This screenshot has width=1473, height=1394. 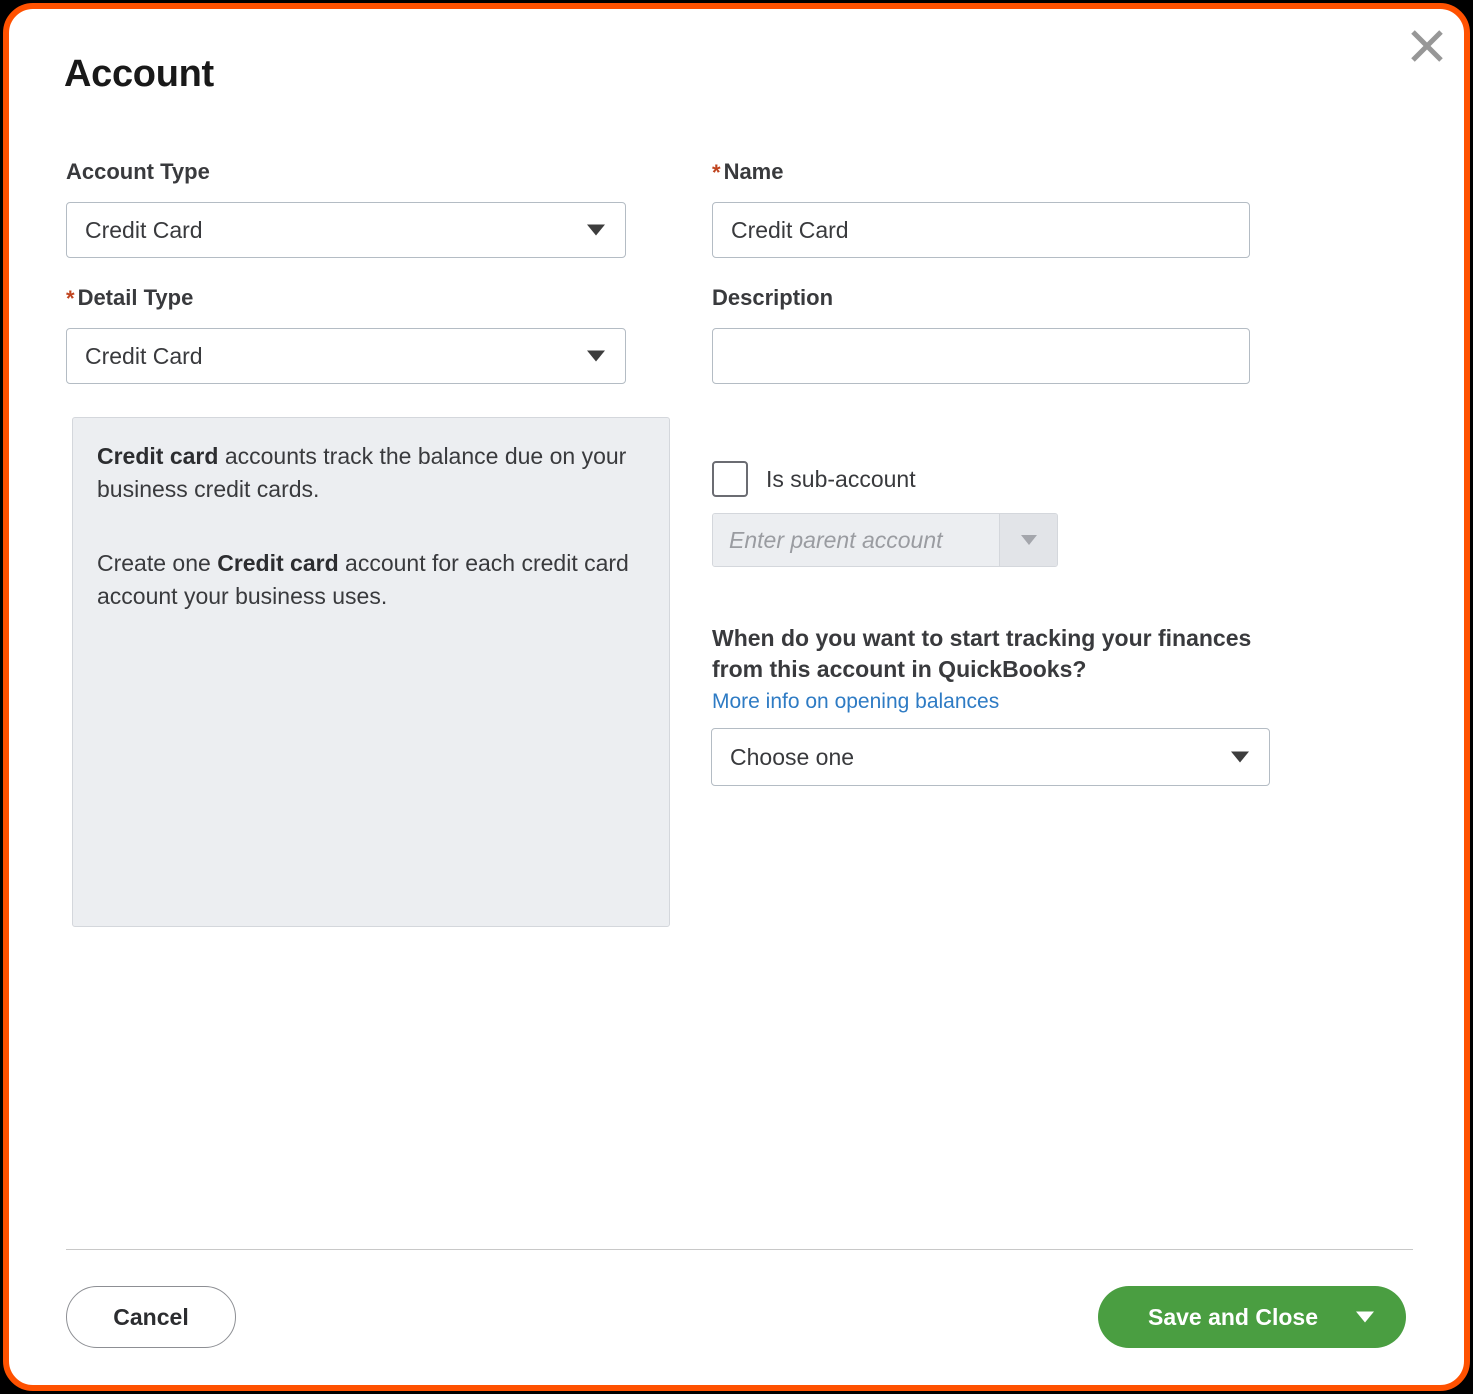 I want to click on is-sub-account-row: Is sub-account, so click(x=814, y=479).